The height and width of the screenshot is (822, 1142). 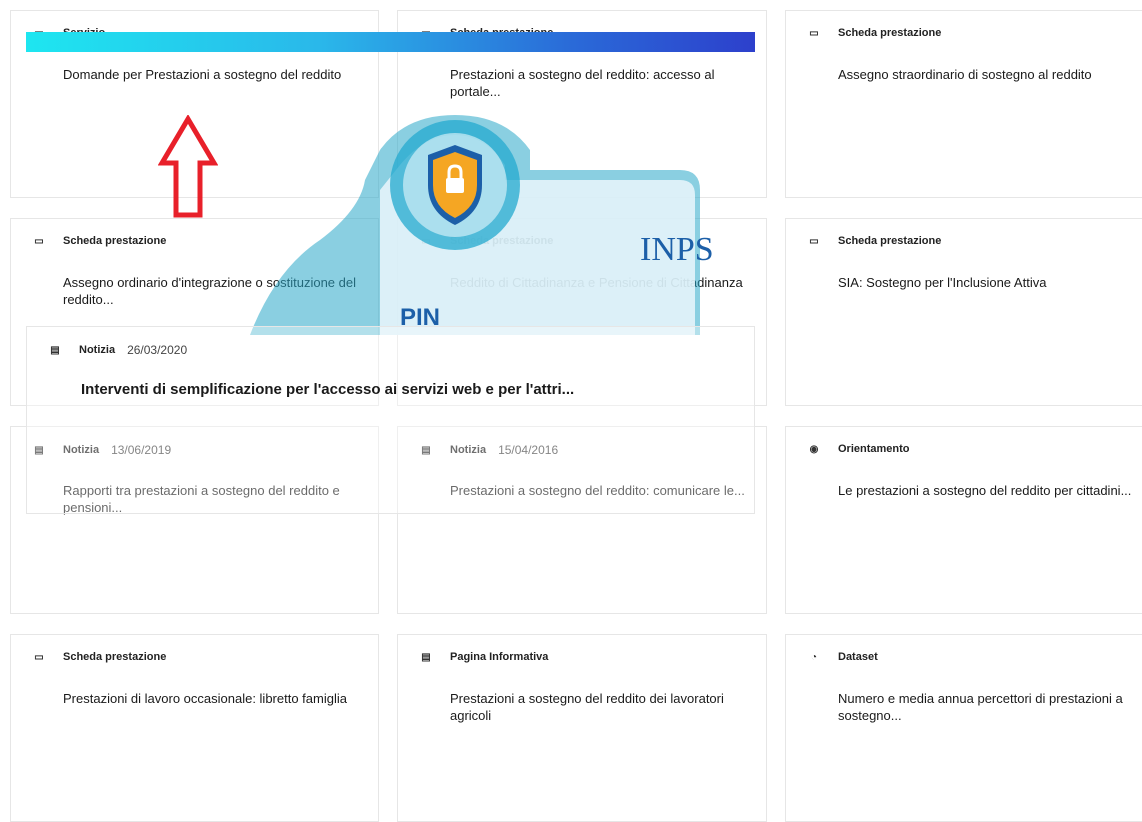 What do you see at coordinates (858, 657) in the screenshot?
I see `card-type: Dataset` at bounding box center [858, 657].